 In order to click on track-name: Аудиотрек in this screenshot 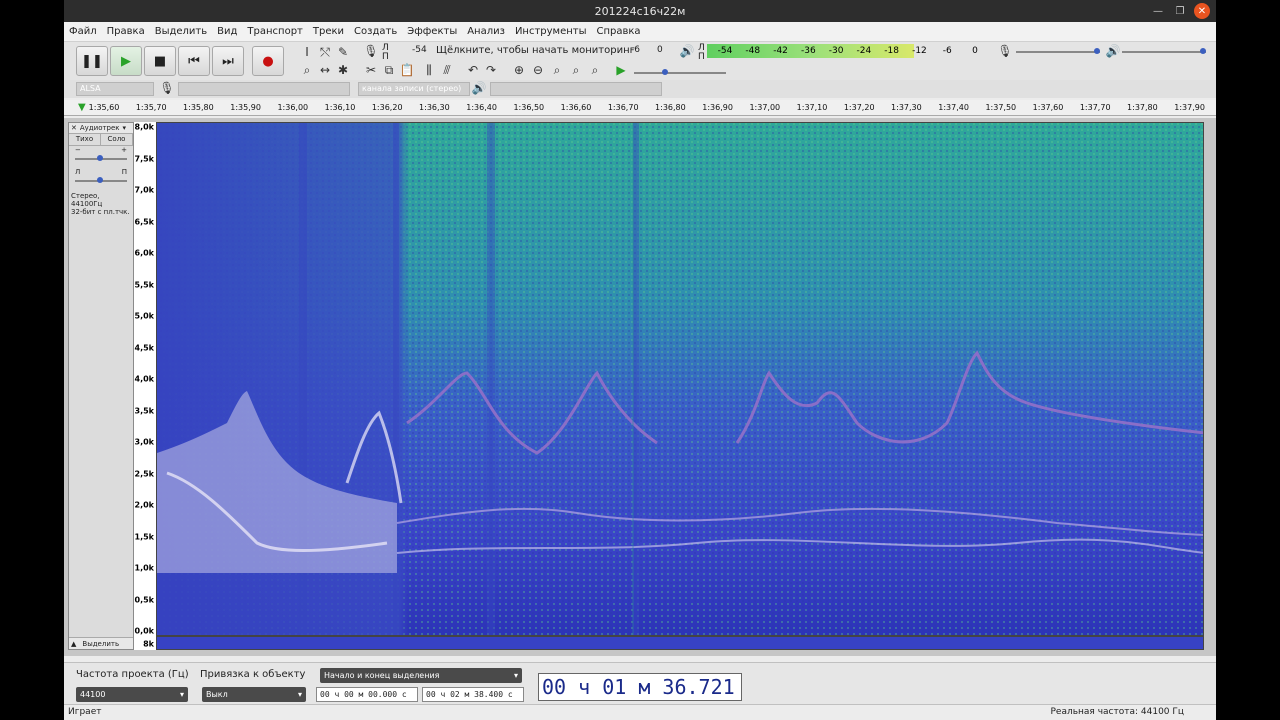, I will do `click(100, 128)`.